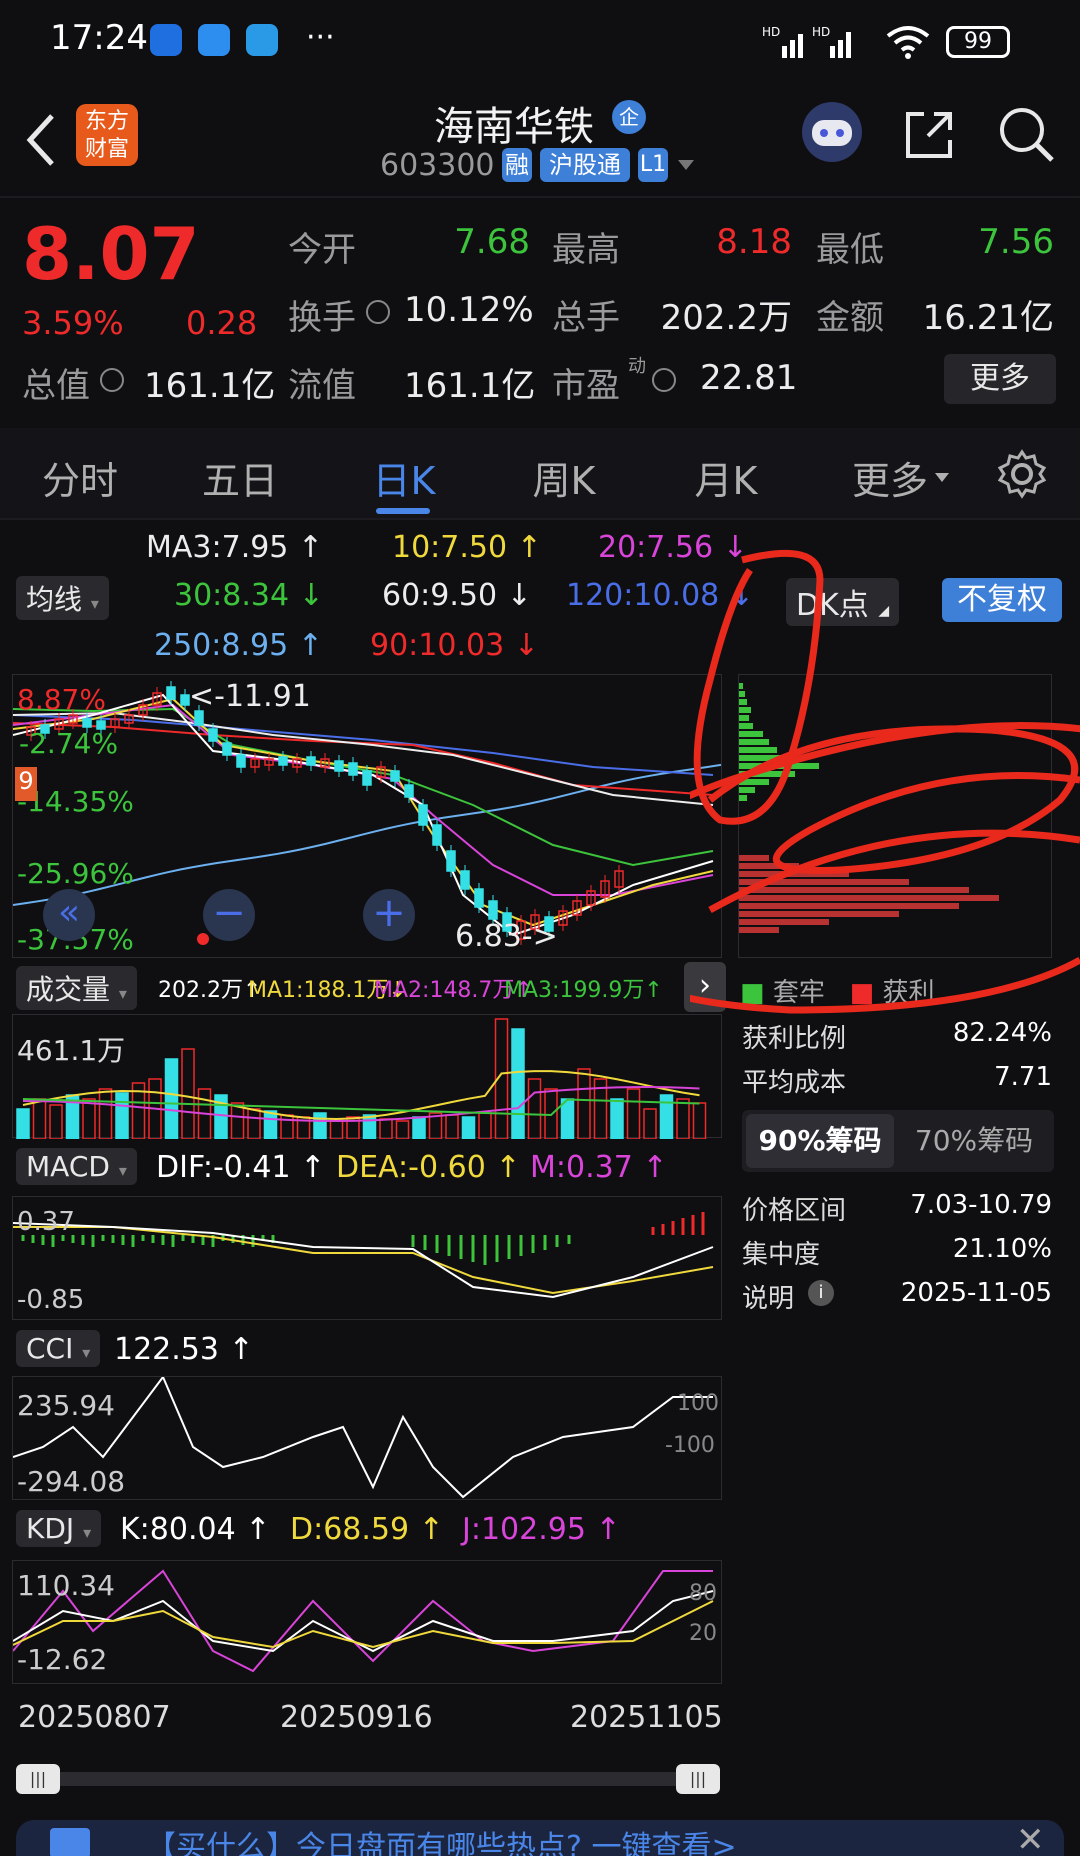 The width and height of the screenshot is (1080, 1856). What do you see at coordinates (1030, 1838) in the screenshot?
I see `close-icon: ✕` at bounding box center [1030, 1838].